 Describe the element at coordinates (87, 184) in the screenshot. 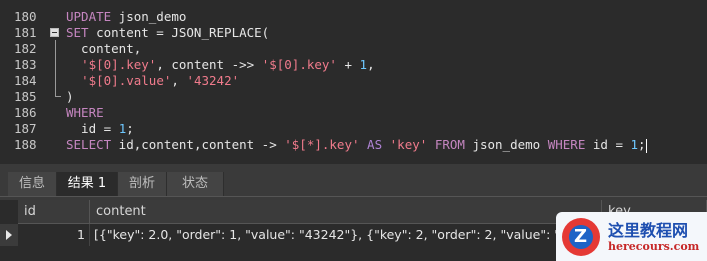

I see `tab-result-1: 结果 1` at that location.